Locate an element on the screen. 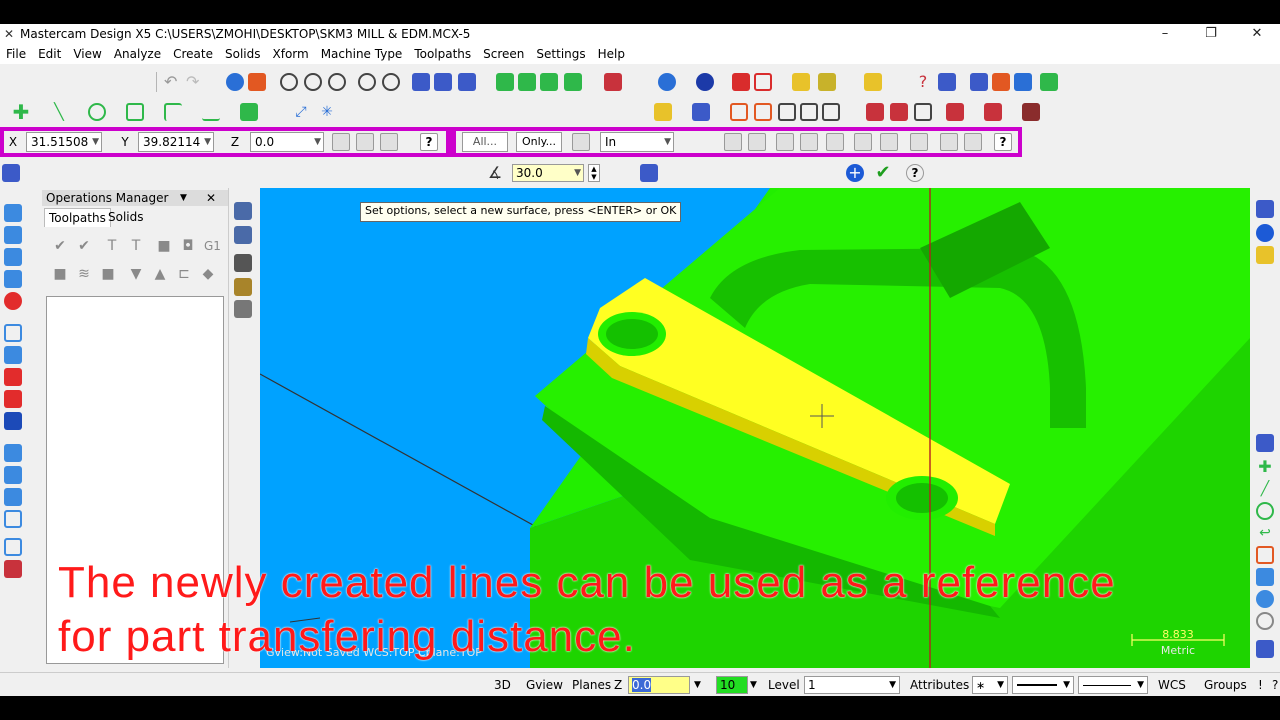 The width and height of the screenshot is (1280, 720). window-icon is located at coordinates (243, 211).